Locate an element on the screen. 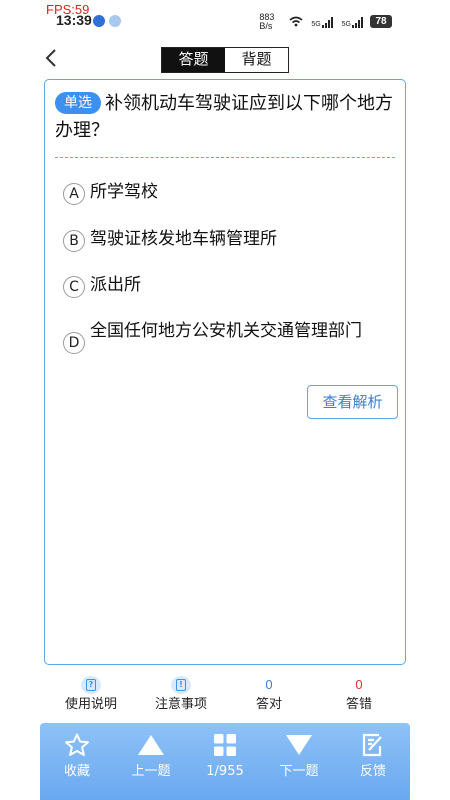  option-text: 全国任何地方公安机关交通管理部门 is located at coordinates (226, 331).